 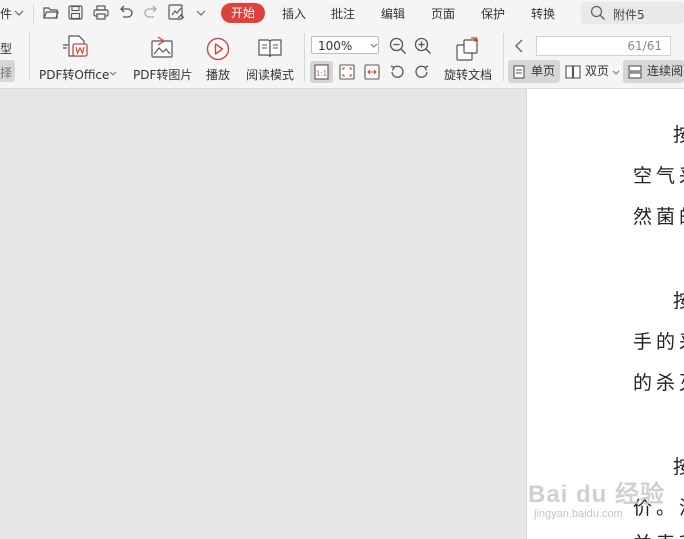 What do you see at coordinates (125, 12) in the screenshot?
I see `undo-icon` at bounding box center [125, 12].